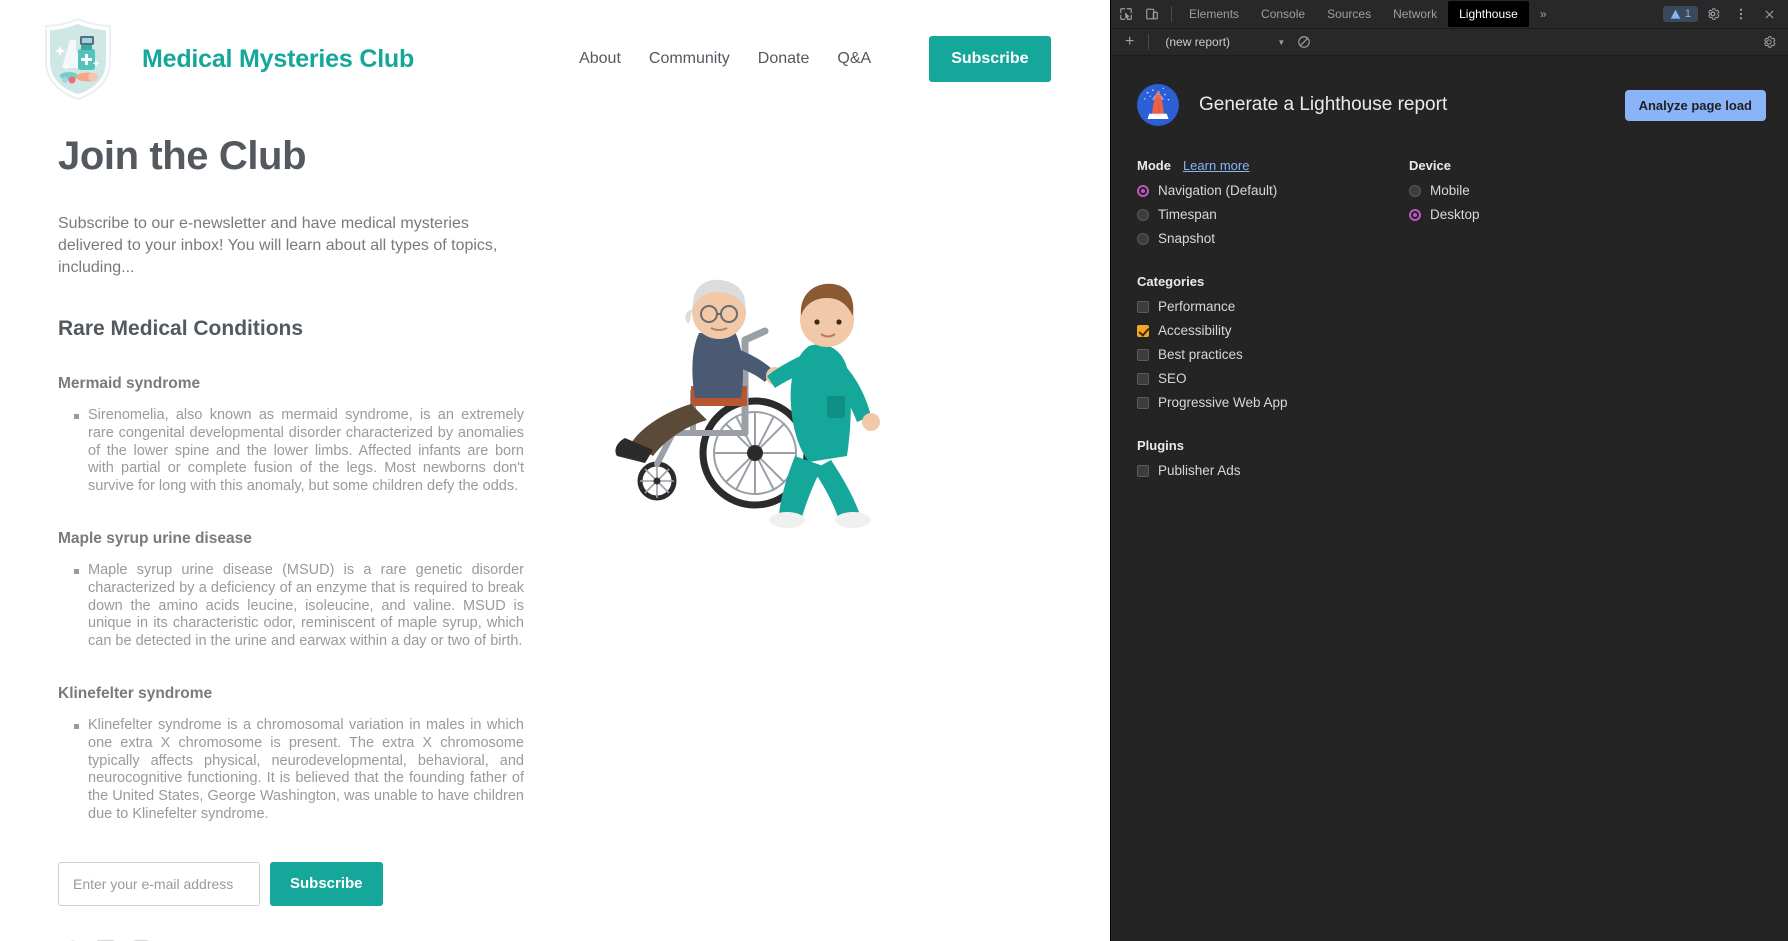 The height and width of the screenshot is (941, 1788). Describe the element at coordinates (1198, 42) in the screenshot. I see `report-select-value: (new report)` at that location.